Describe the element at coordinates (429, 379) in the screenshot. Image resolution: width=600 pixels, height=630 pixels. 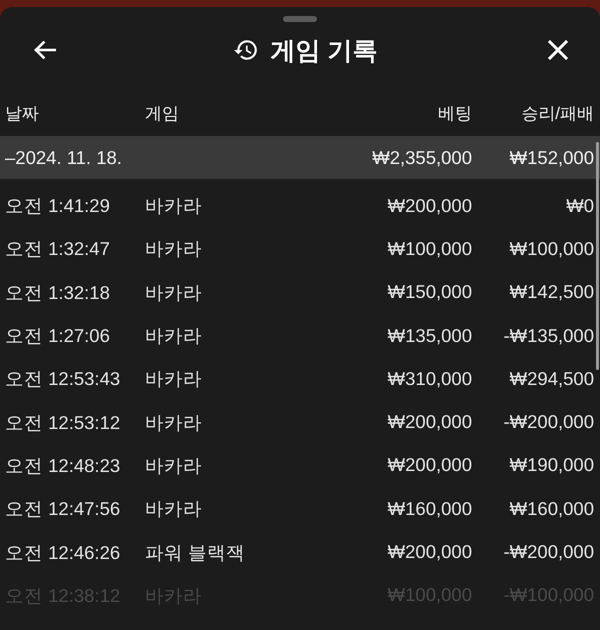
I see `bet-cell-text: ₩310,000` at that location.